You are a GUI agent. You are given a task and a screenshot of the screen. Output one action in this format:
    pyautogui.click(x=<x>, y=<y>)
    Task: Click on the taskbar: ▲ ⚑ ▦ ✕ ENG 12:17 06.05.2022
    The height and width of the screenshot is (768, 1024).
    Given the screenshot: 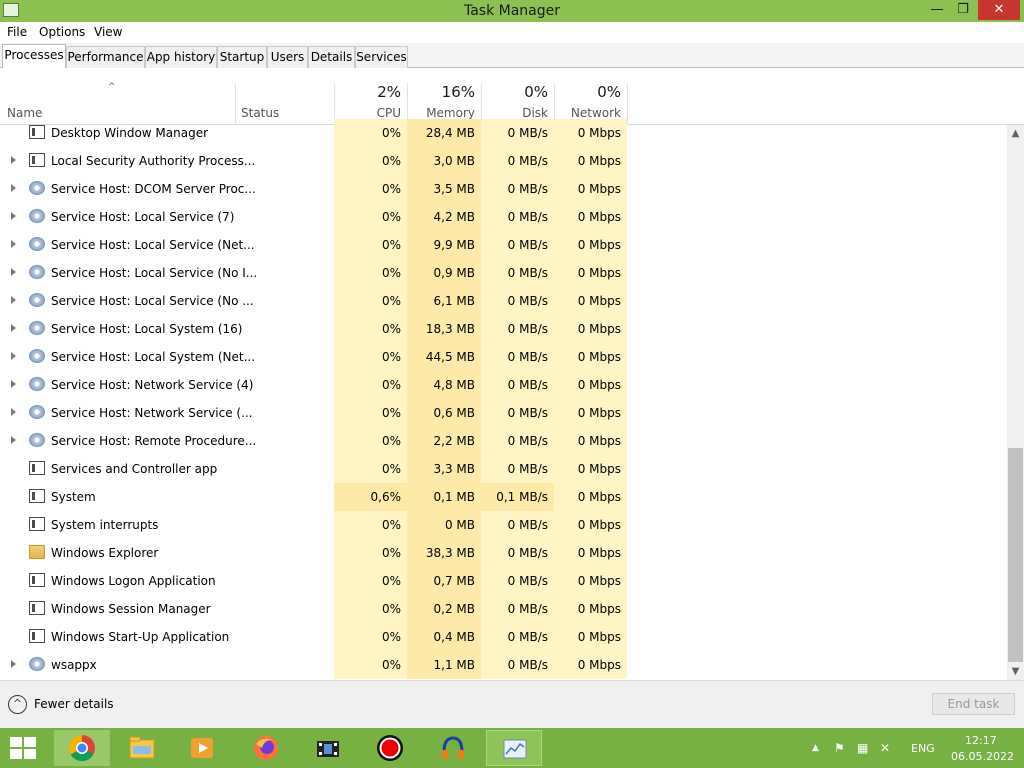 What is the action you would take?
    pyautogui.click(x=512, y=748)
    